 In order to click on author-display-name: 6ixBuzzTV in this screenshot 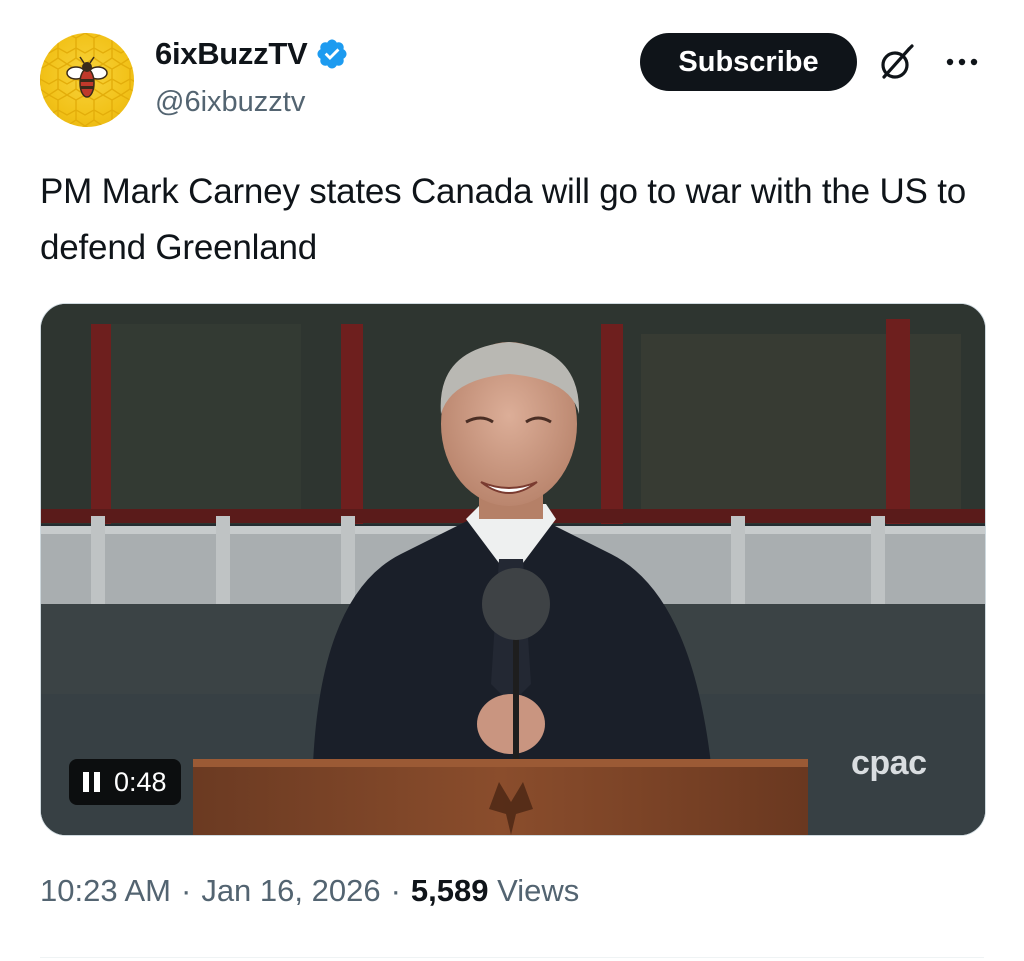, I will do `click(231, 54)`.